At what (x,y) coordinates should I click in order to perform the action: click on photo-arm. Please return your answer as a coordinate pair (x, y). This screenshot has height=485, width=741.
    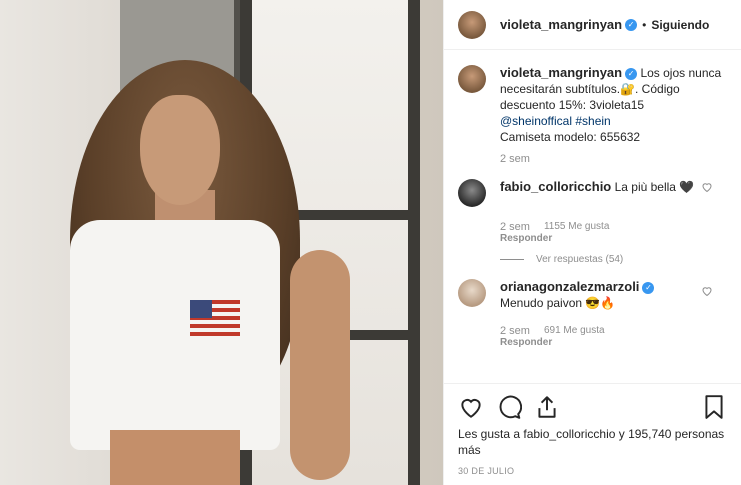
    Looking at the image, I should click on (320, 365).